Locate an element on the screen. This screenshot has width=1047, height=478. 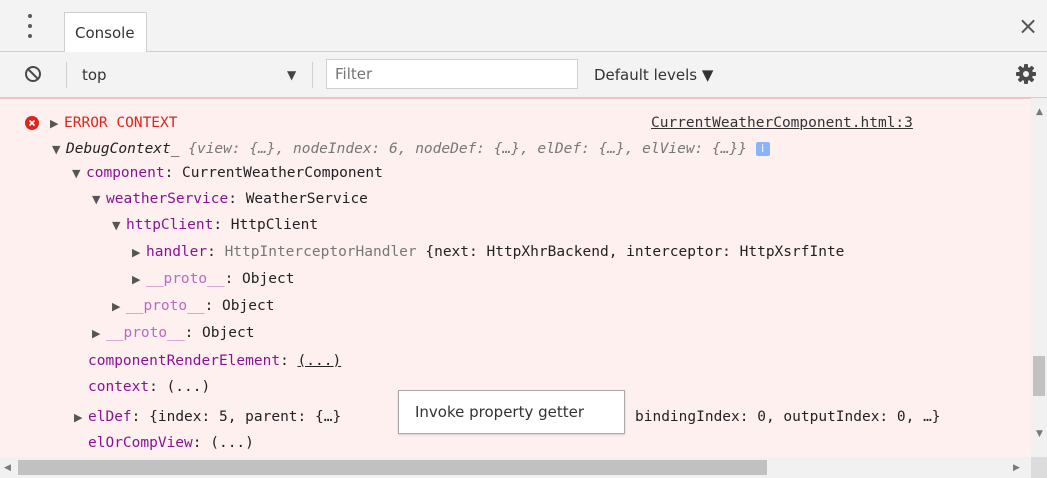
scroll-down-icon: ▼ is located at coordinates (1039, 434).